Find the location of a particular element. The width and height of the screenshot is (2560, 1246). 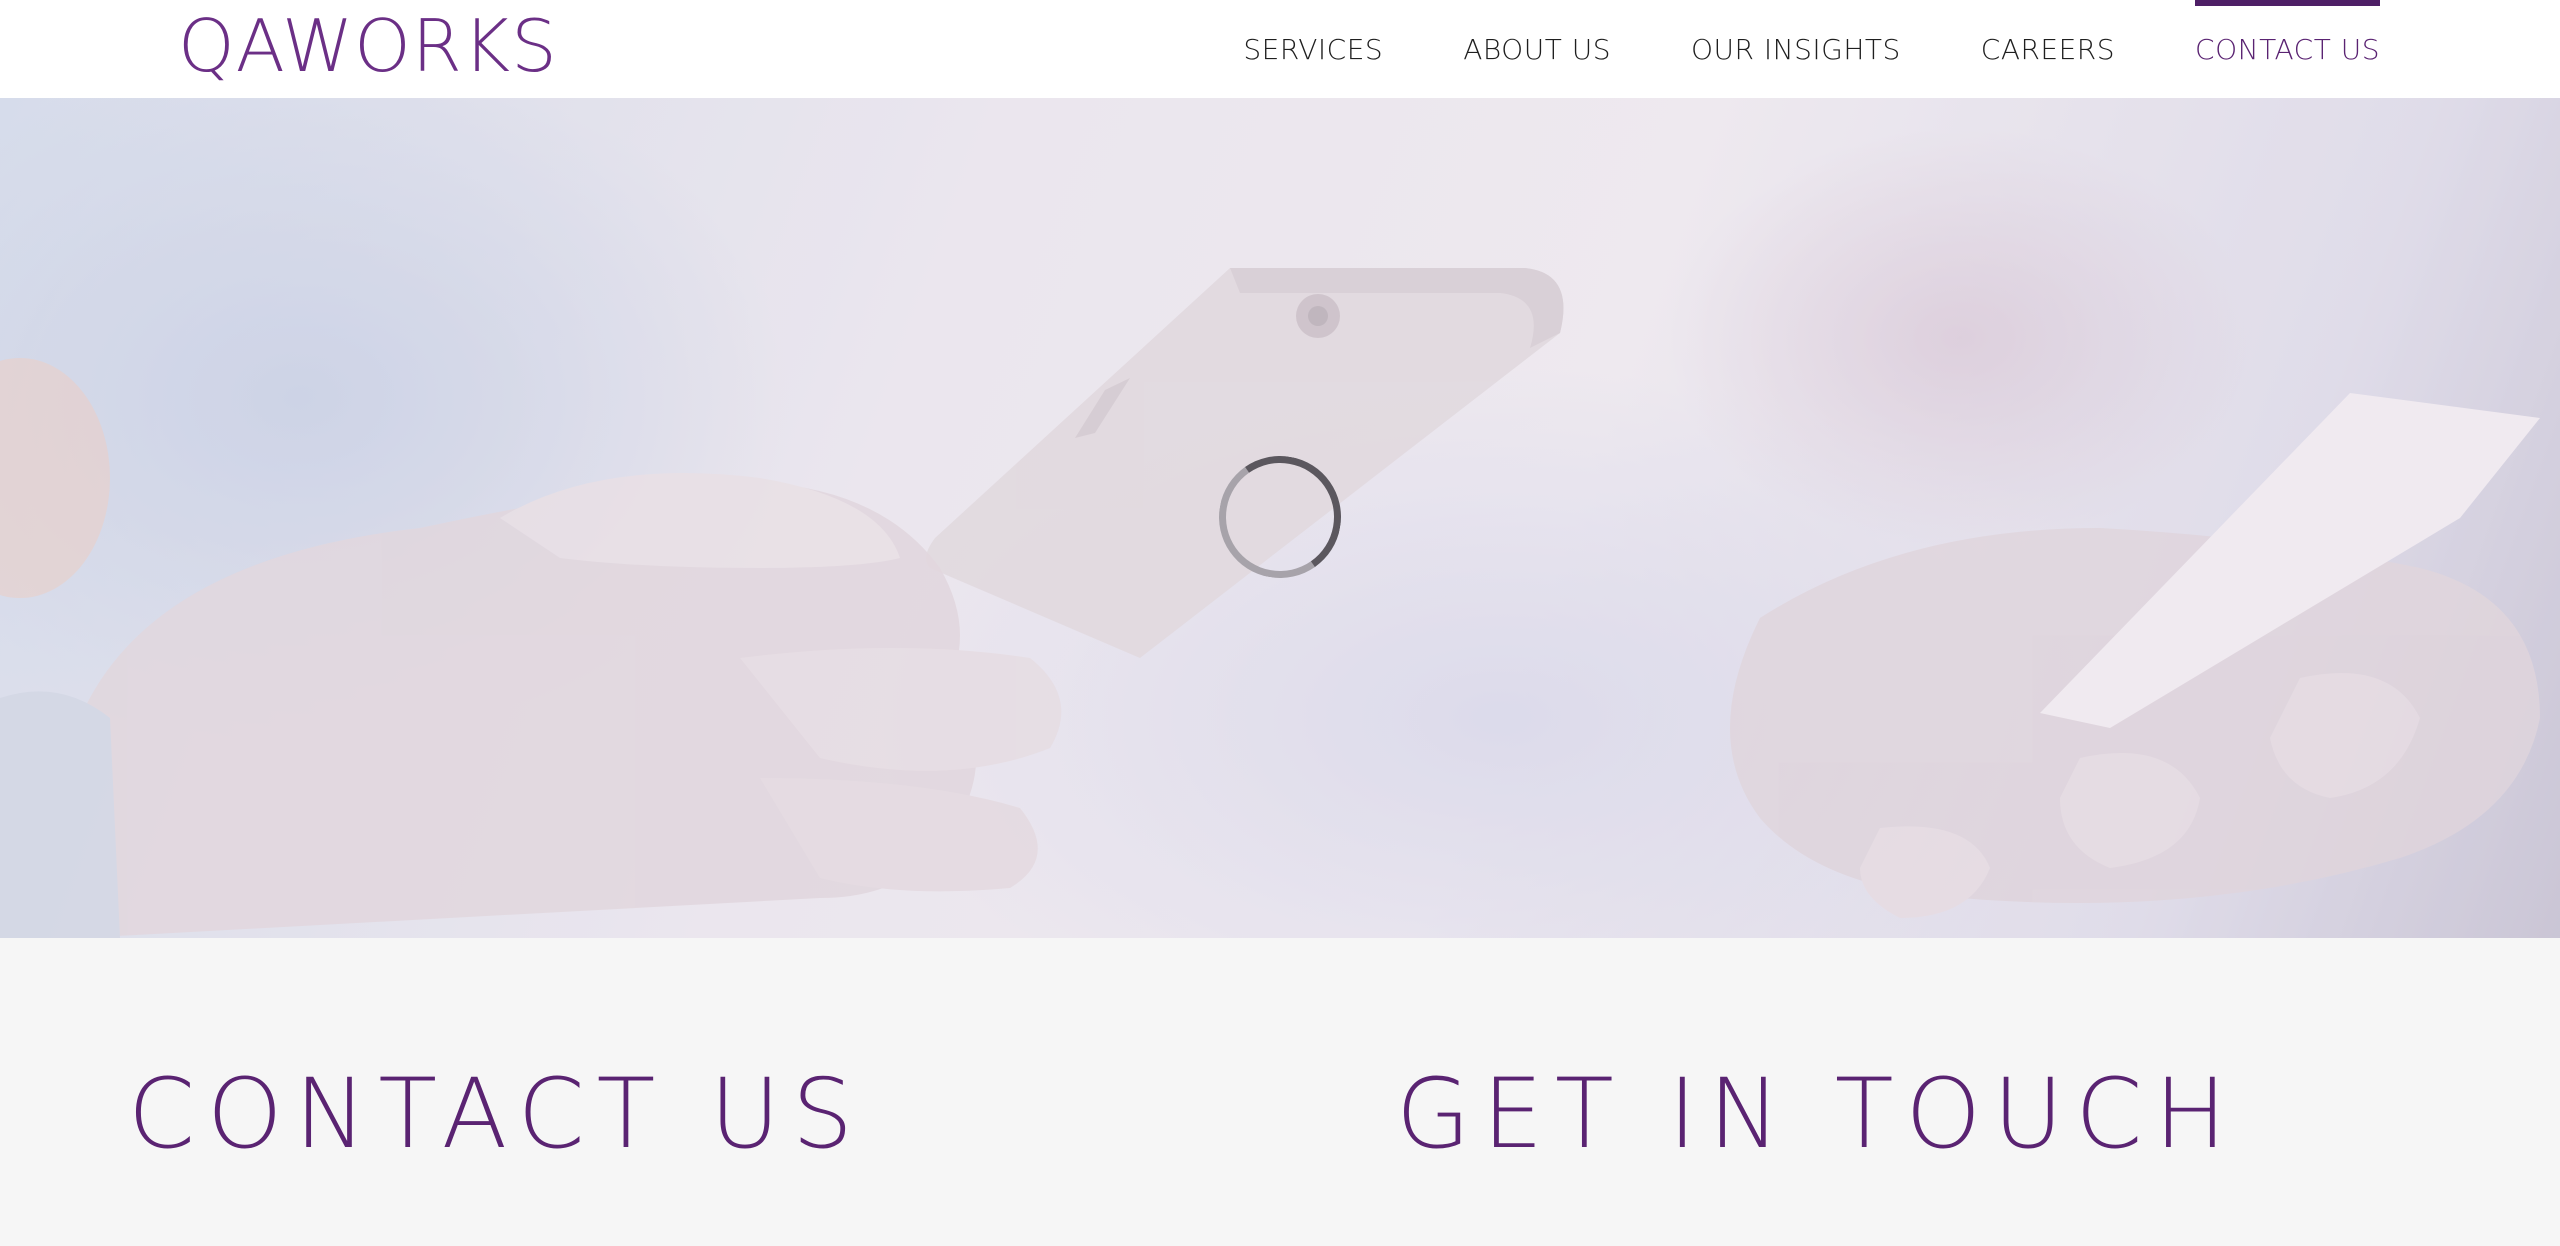

nav-about-us: ABOUT US is located at coordinates (1537, 49).